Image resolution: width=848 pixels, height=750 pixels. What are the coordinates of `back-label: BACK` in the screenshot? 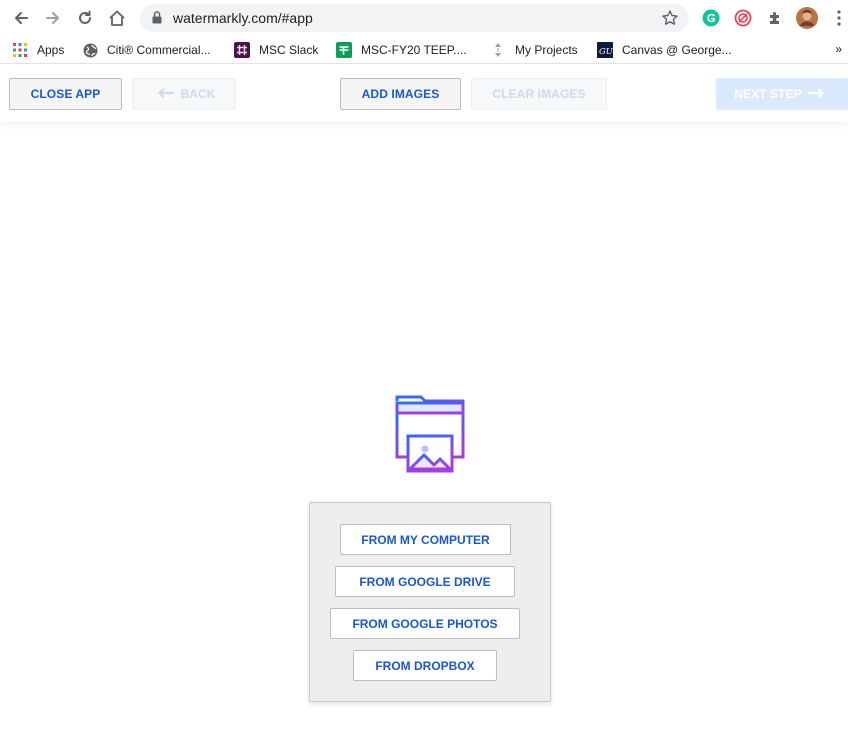 It's located at (198, 94).